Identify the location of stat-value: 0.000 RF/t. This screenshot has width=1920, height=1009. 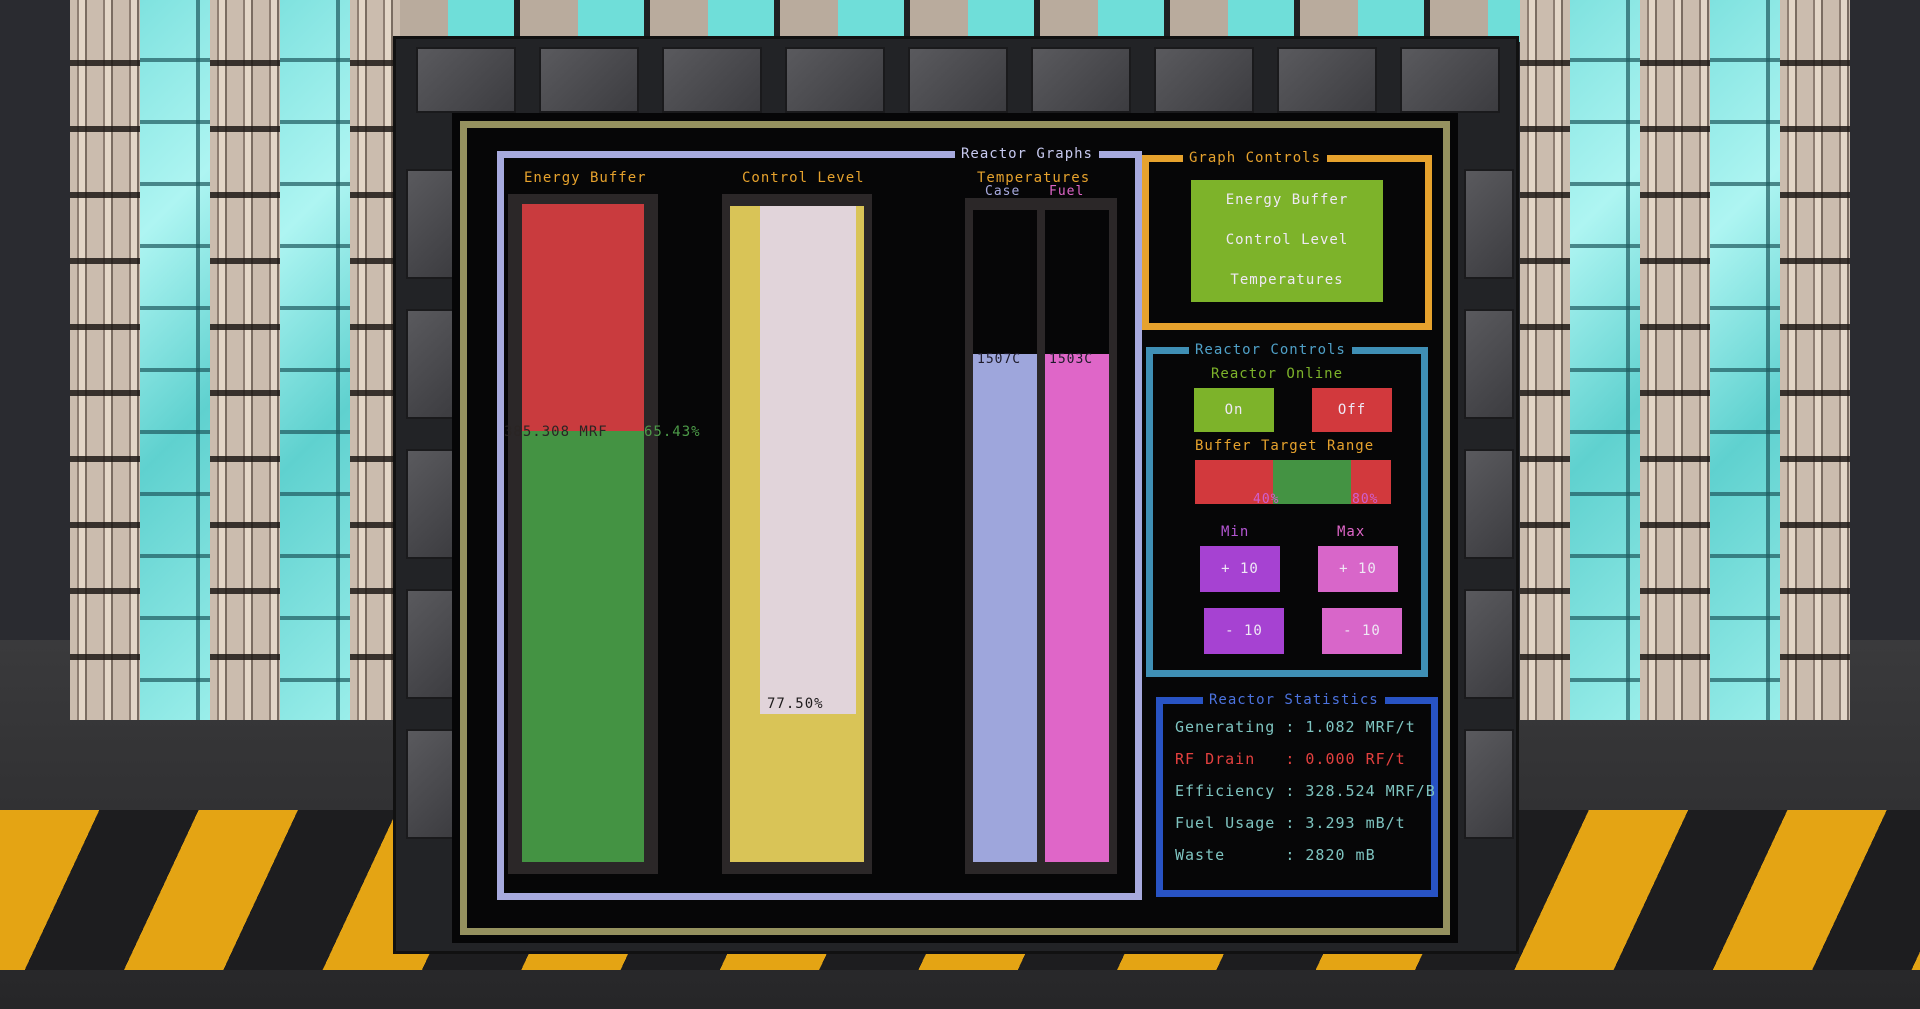
(1355, 759).